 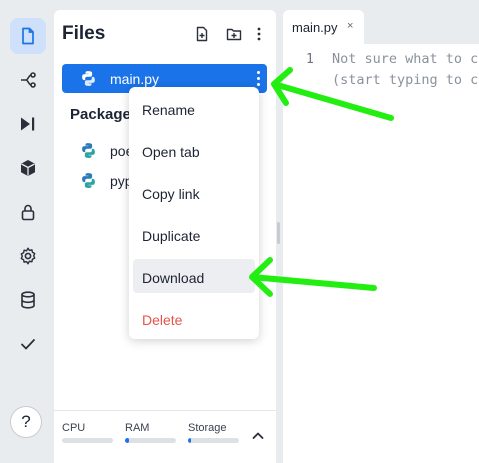 What do you see at coordinates (171, 194) in the screenshot?
I see `menu-item-label: Copy link` at bounding box center [171, 194].